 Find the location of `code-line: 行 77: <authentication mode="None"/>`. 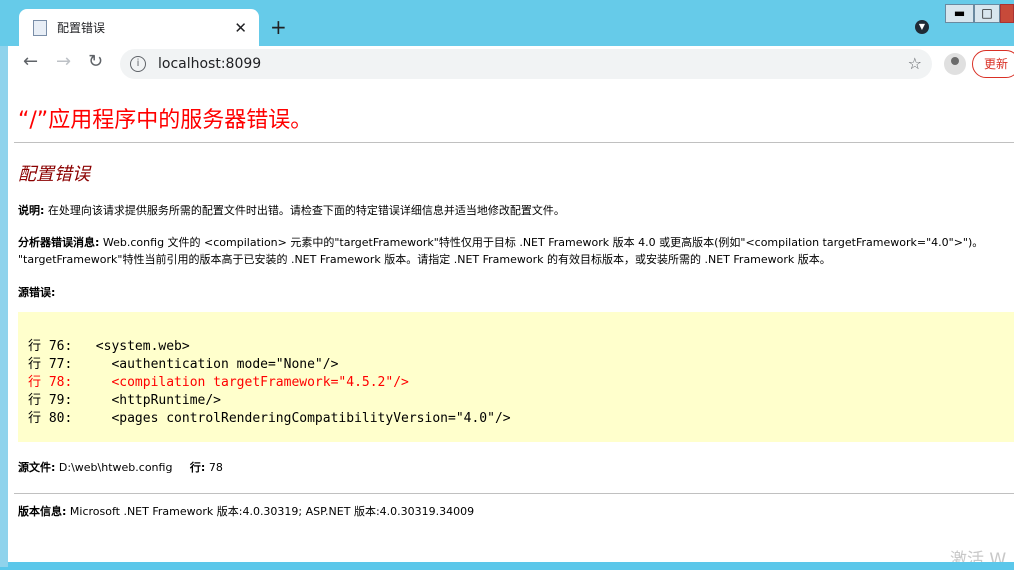

code-line: 行 77: <authentication mode="None"/> is located at coordinates (183, 364).